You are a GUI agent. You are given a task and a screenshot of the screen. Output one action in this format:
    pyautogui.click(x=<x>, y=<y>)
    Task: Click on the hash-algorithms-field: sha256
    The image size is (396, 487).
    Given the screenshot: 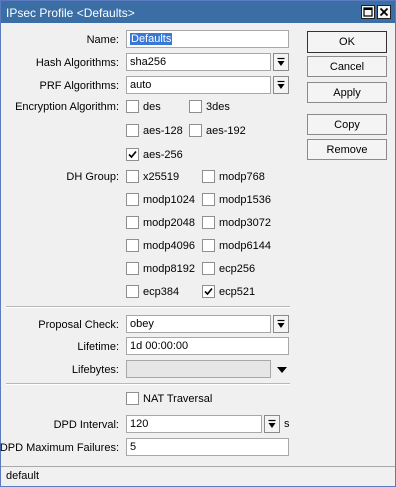 What is the action you would take?
    pyautogui.click(x=198, y=62)
    